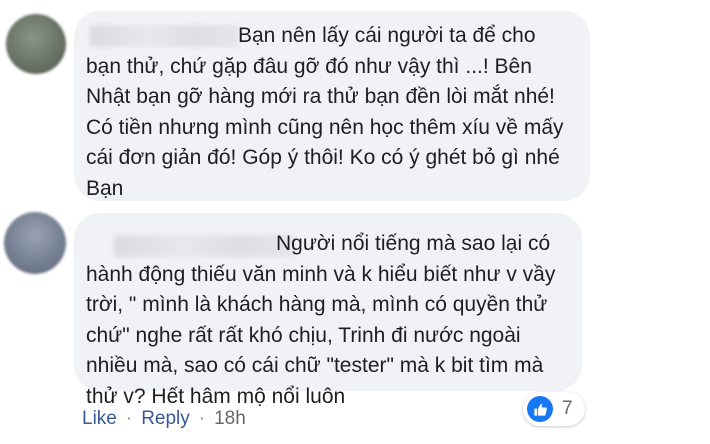  What do you see at coordinates (554, 409) in the screenshot?
I see `reaction-summary: 7` at bounding box center [554, 409].